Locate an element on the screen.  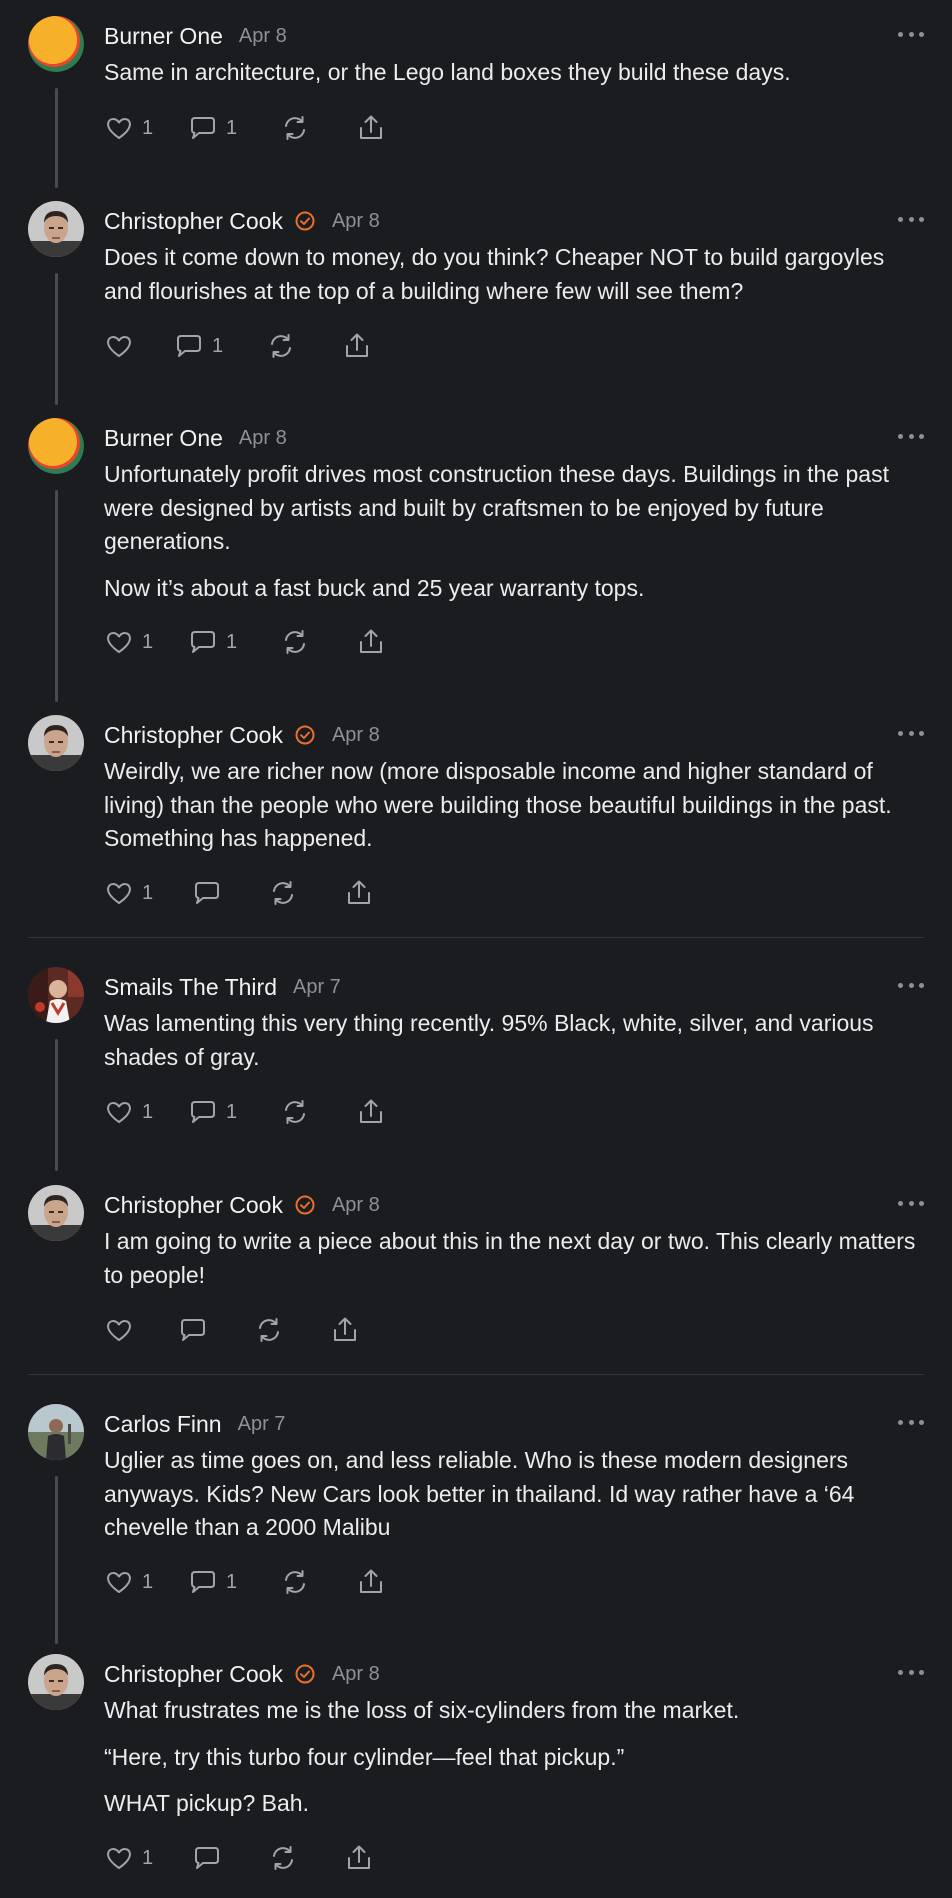
author-name: Carlos Finn is located at coordinates (163, 1424).